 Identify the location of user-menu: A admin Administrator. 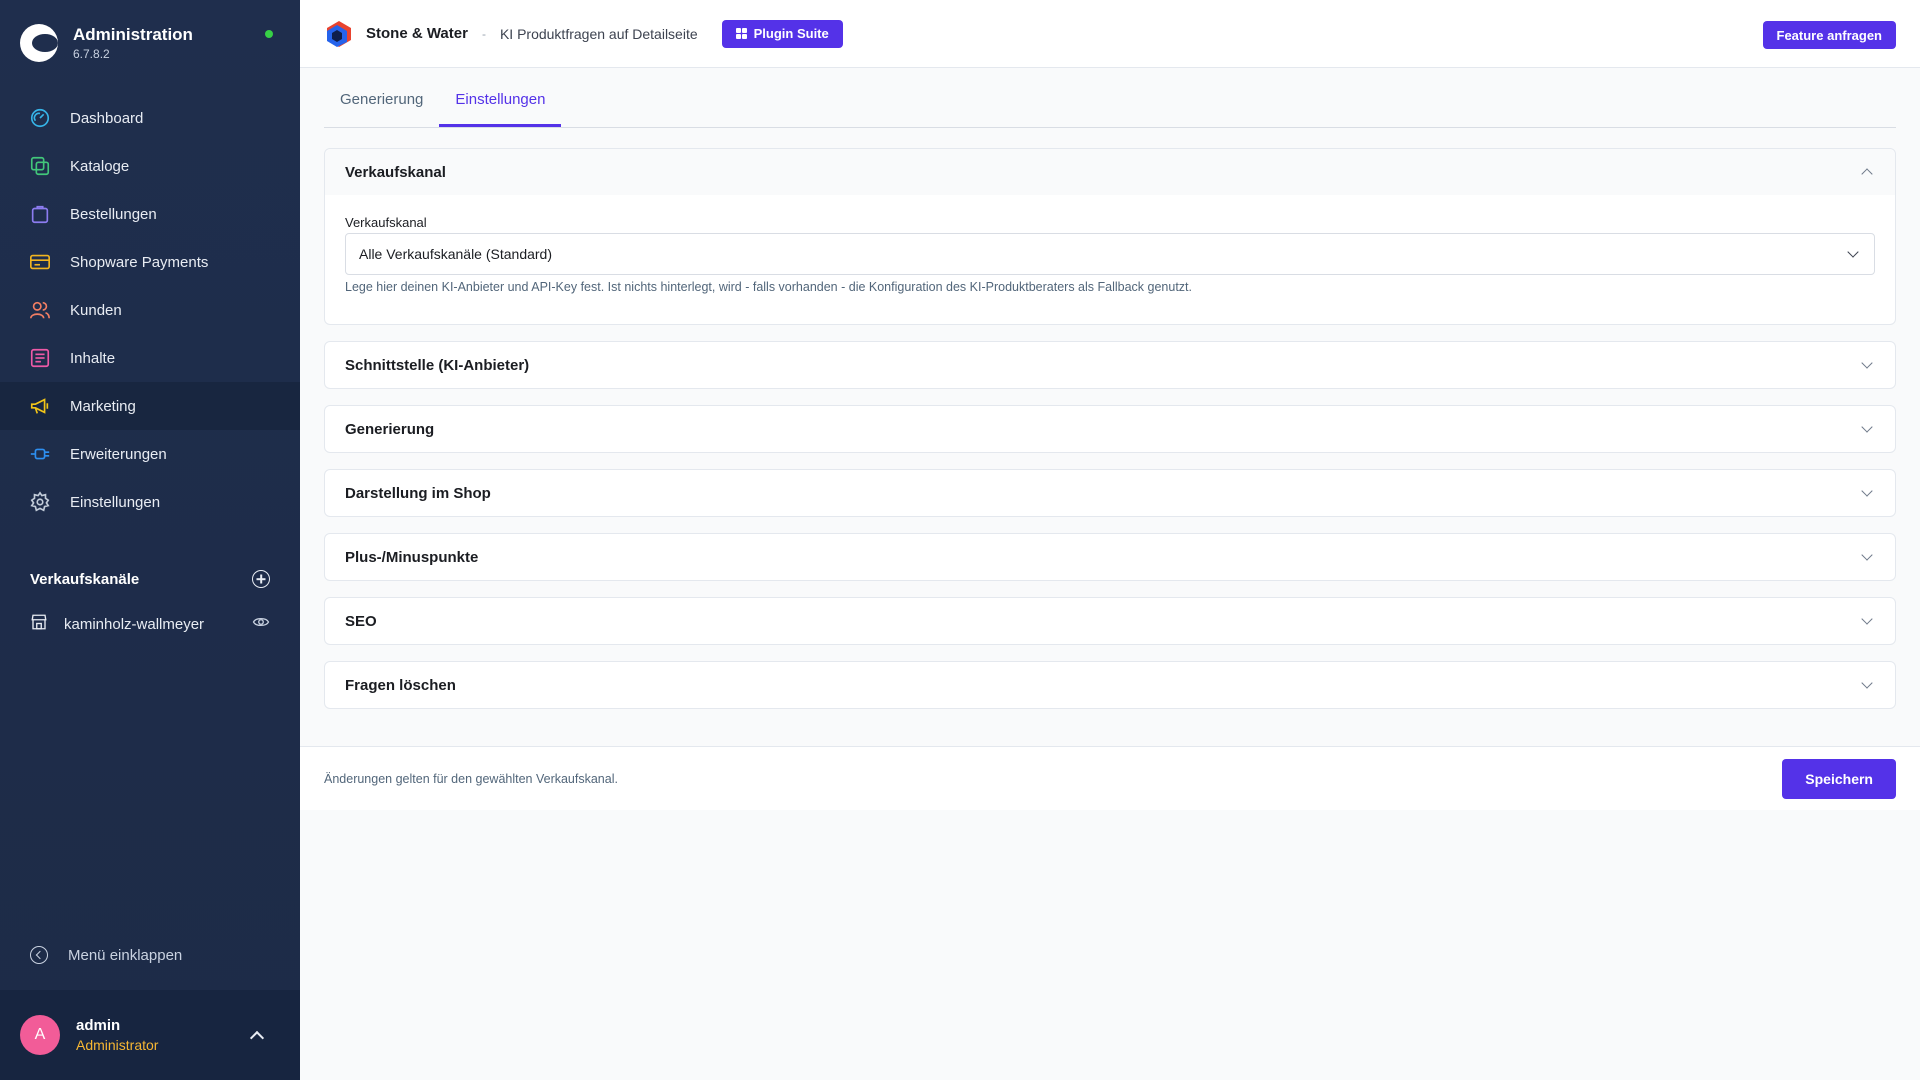
(150, 1035).